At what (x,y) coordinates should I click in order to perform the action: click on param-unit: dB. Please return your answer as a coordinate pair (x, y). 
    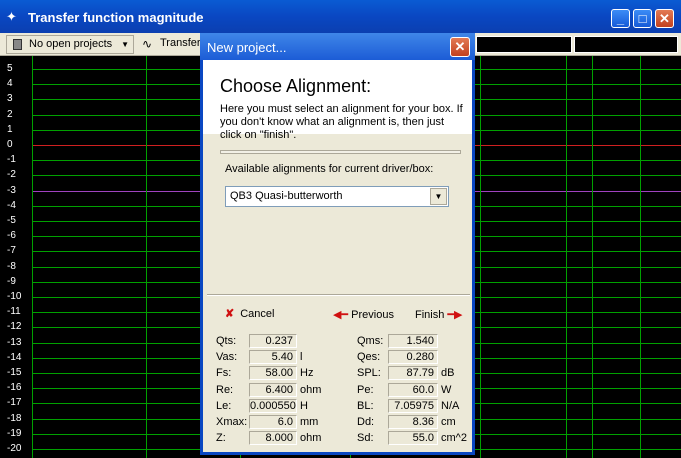
    Looking at the image, I should click on (448, 373).